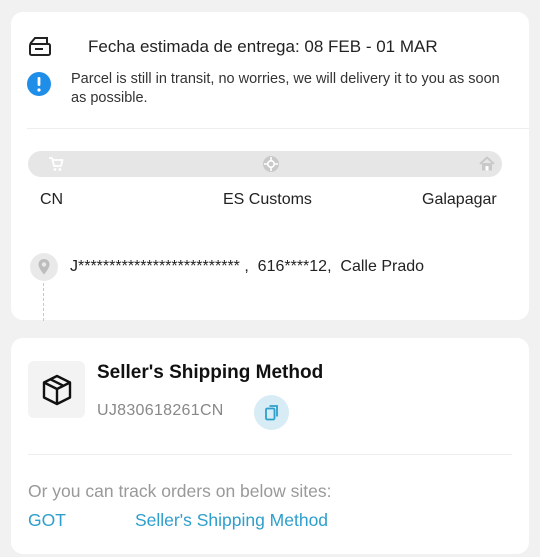 This screenshot has width=540, height=557. I want to click on delivery-truck-icon, so click(40, 46).